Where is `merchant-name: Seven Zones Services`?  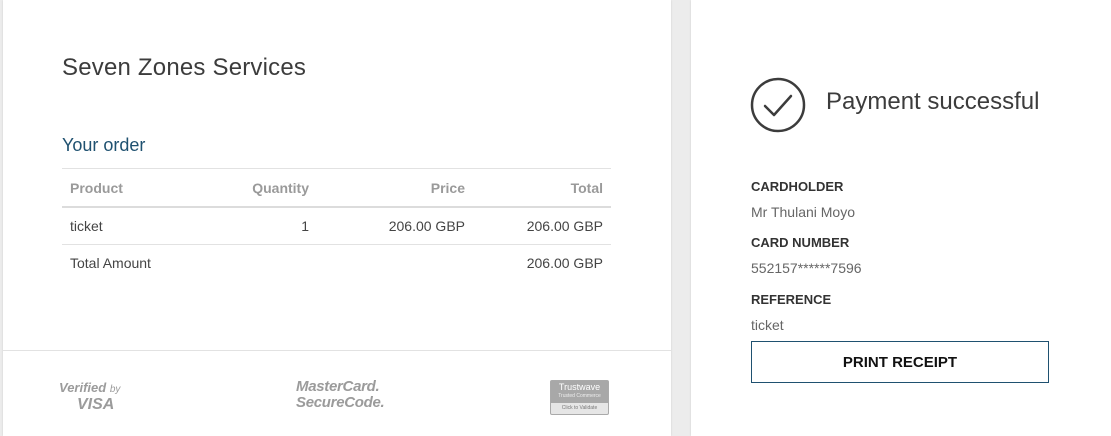 merchant-name: Seven Zones Services is located at coordinates (184, 67).